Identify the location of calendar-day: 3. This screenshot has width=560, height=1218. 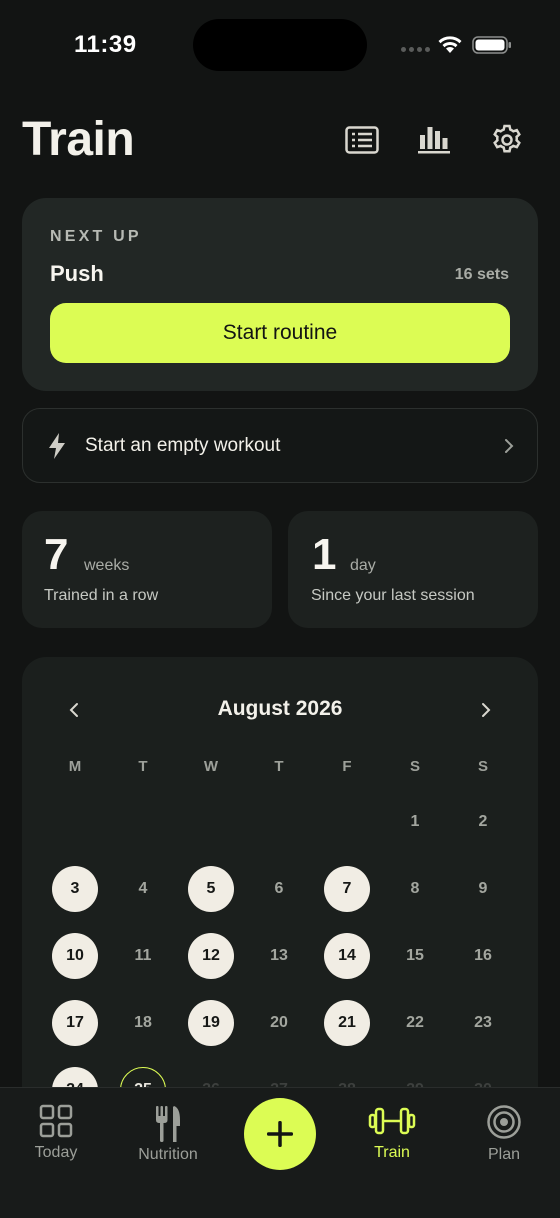
(75, 889).